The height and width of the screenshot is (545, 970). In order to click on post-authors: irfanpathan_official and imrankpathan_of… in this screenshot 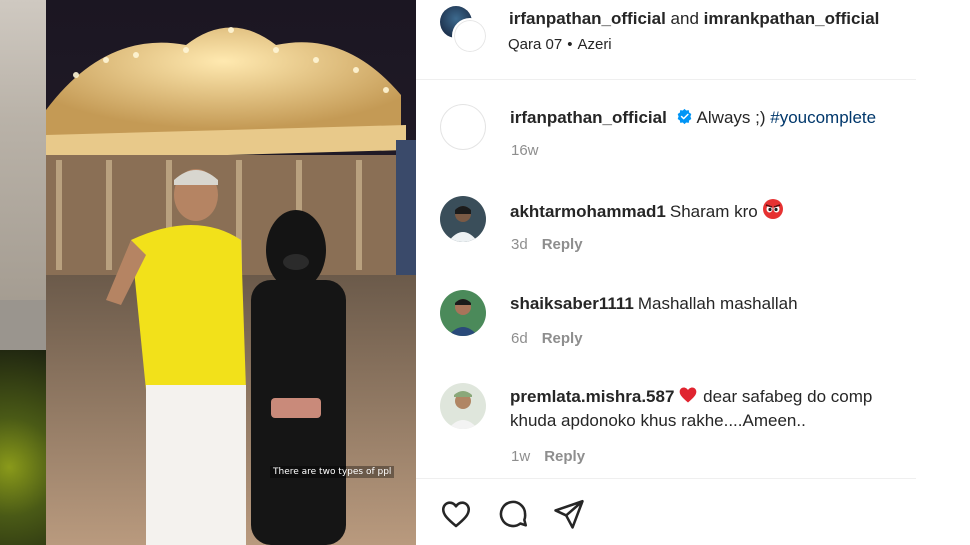, I will do `click(694, 19)`.